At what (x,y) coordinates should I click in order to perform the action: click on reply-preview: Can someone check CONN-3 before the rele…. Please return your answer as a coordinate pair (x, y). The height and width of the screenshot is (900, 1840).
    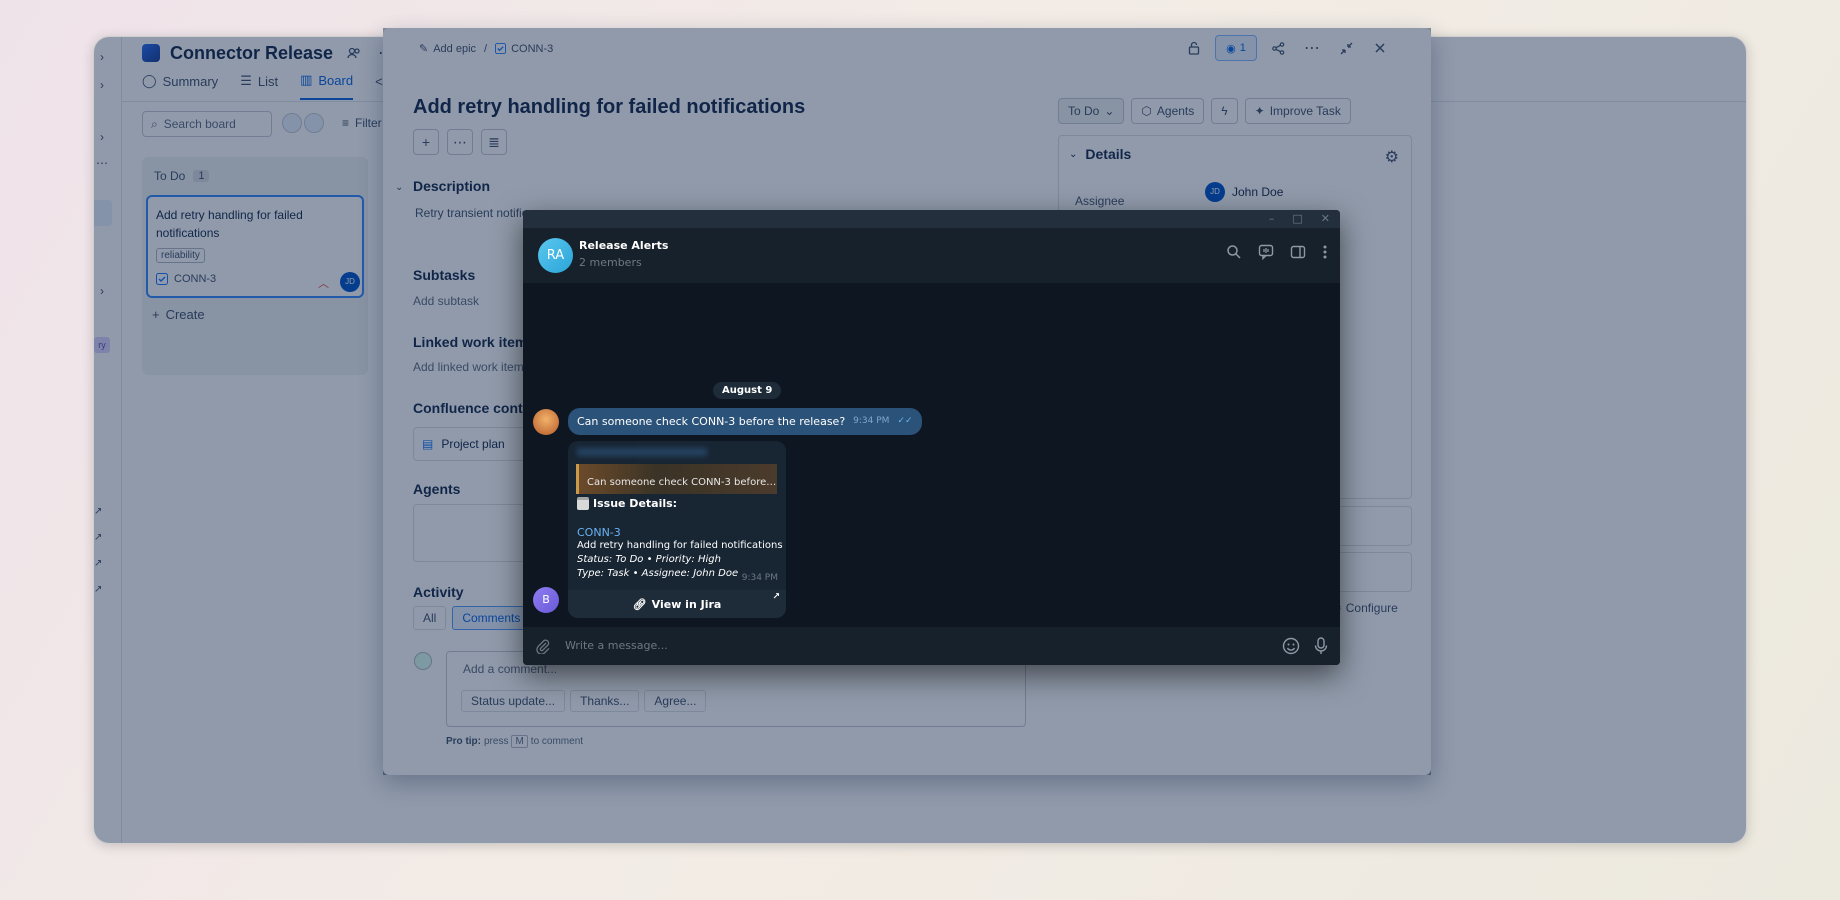
    Looking at the image, I should click on (677, 479).